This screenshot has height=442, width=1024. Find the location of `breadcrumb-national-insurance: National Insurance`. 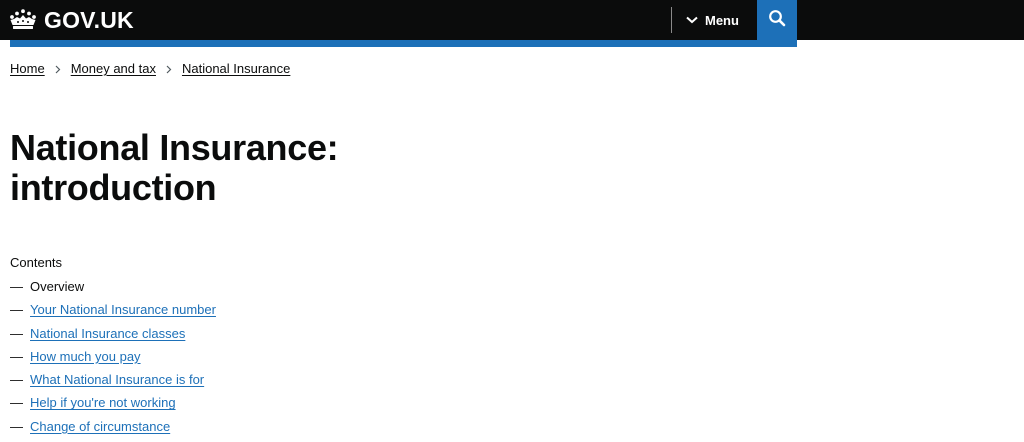

breadcrumb-national-insurance: National Insurance is located at coordinates (236, 69).